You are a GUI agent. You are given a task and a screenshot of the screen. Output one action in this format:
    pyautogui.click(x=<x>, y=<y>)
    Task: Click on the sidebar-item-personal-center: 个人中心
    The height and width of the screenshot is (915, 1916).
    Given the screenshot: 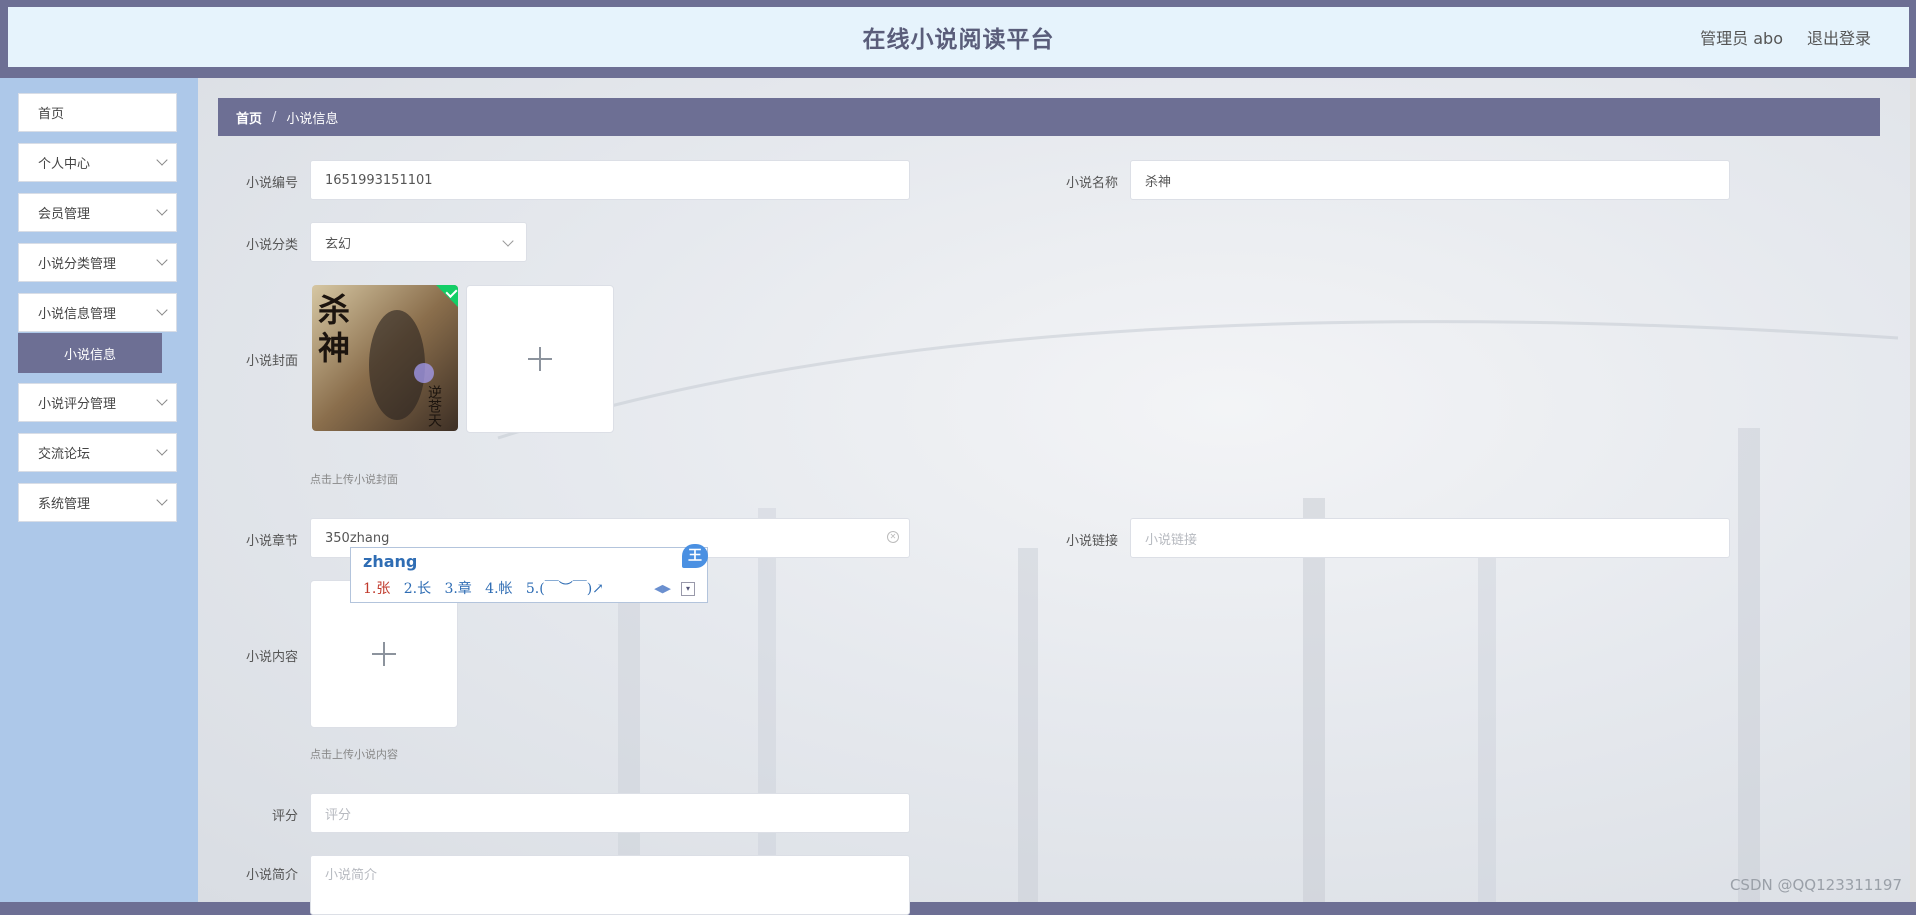 What is the action you would take?
    pyautogui.click(x=97, y=162)
    